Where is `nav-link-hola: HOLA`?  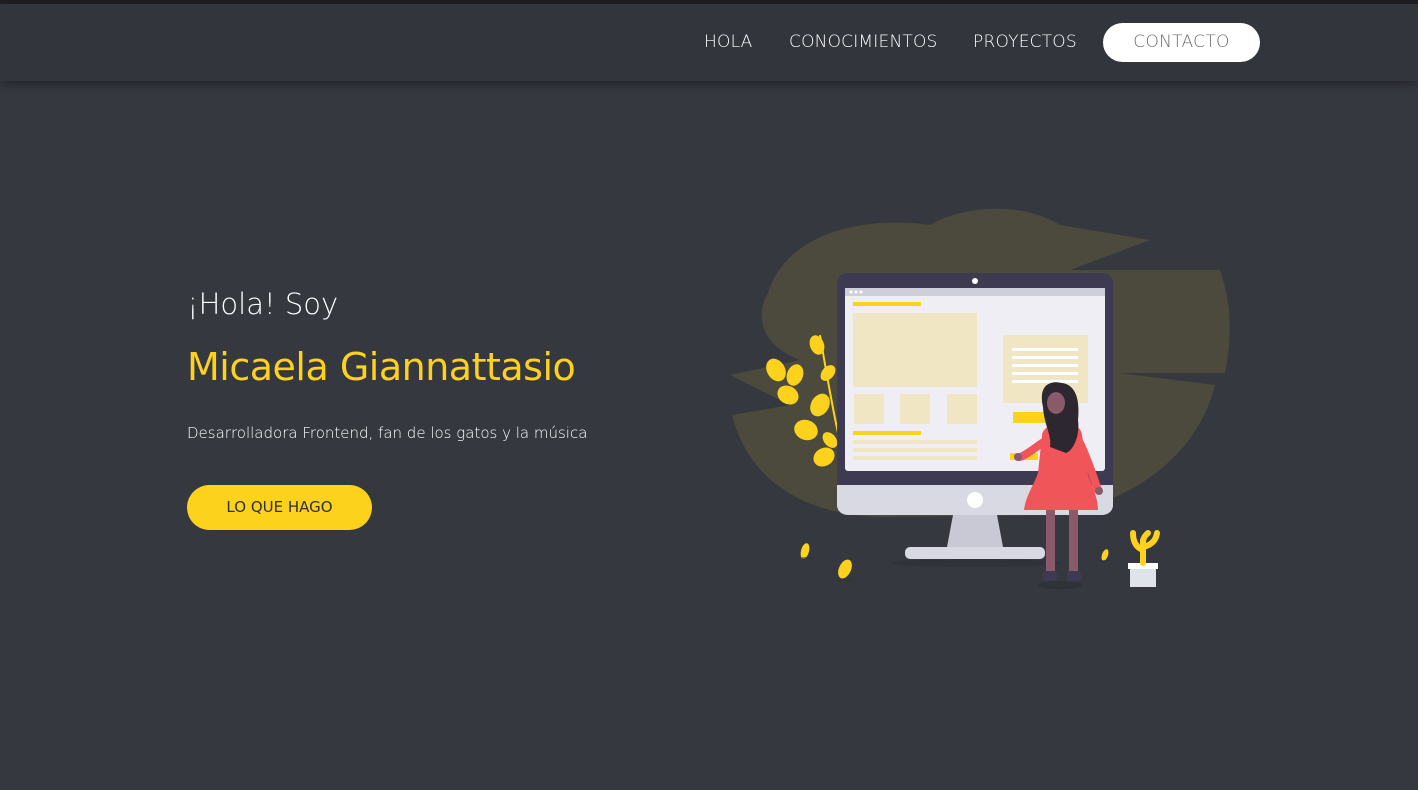
nav-link-hola: HOLA is located at coordinates (728, 42).